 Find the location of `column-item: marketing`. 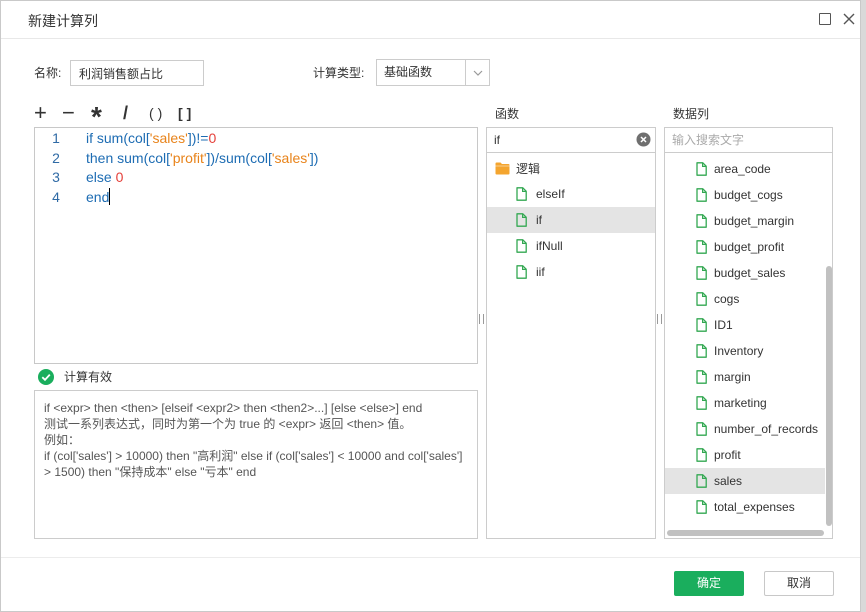

column-item: marketing is located at coordinates (745, 403).